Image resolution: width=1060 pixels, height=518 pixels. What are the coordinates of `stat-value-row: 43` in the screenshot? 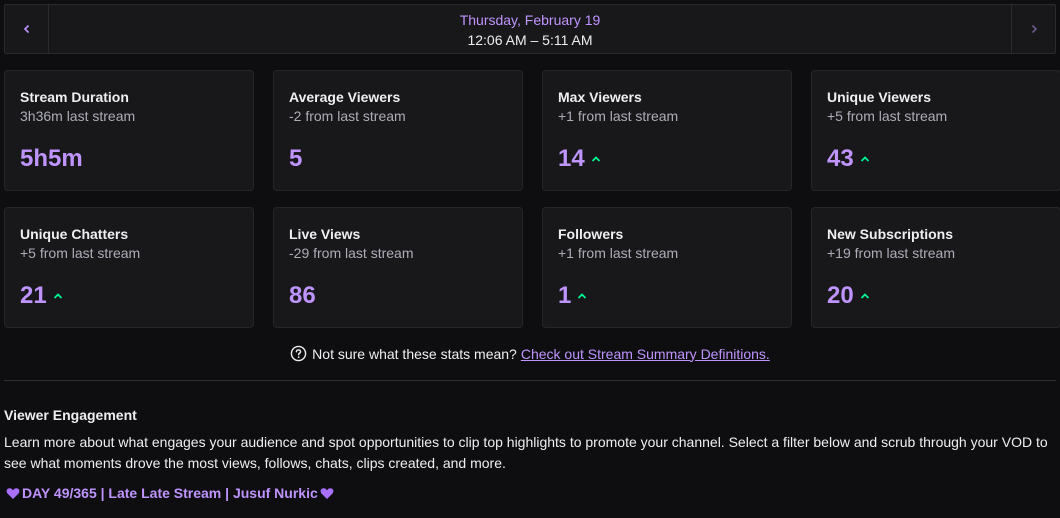 It's located at (848, 159).